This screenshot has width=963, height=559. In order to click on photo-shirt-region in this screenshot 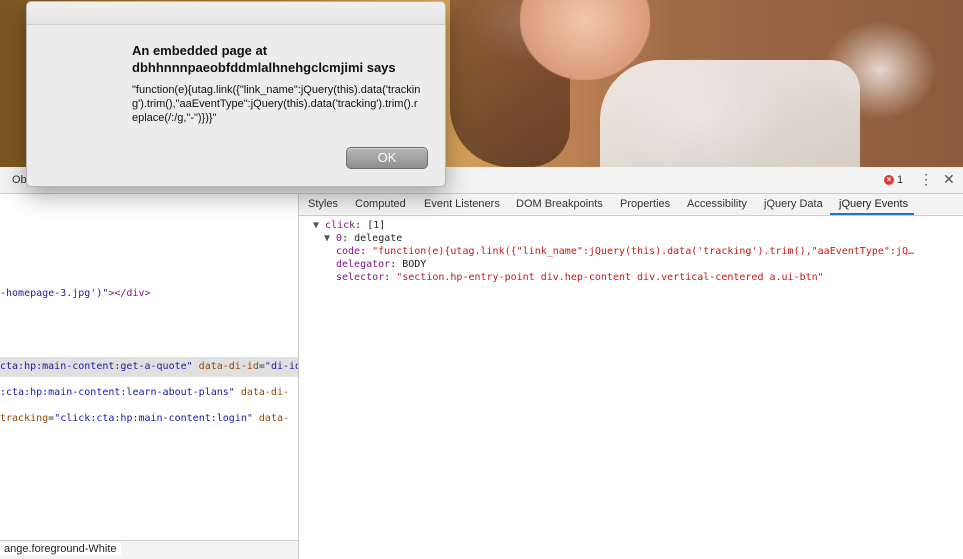, I will do `click(730, 113)`.